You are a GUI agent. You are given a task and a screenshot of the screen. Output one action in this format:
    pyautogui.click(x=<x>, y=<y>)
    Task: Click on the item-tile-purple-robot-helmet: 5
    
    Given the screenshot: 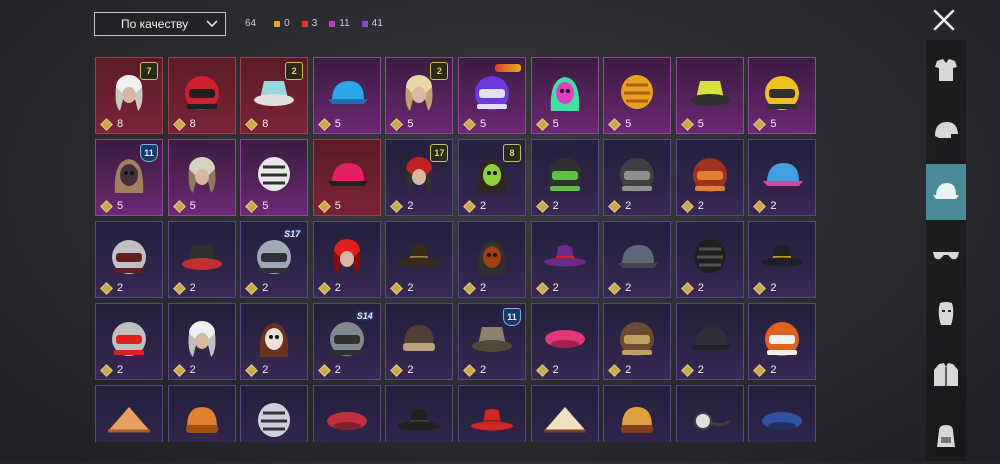 What is the action you would take?
    pyautogui.click(x=491, y=95)
    